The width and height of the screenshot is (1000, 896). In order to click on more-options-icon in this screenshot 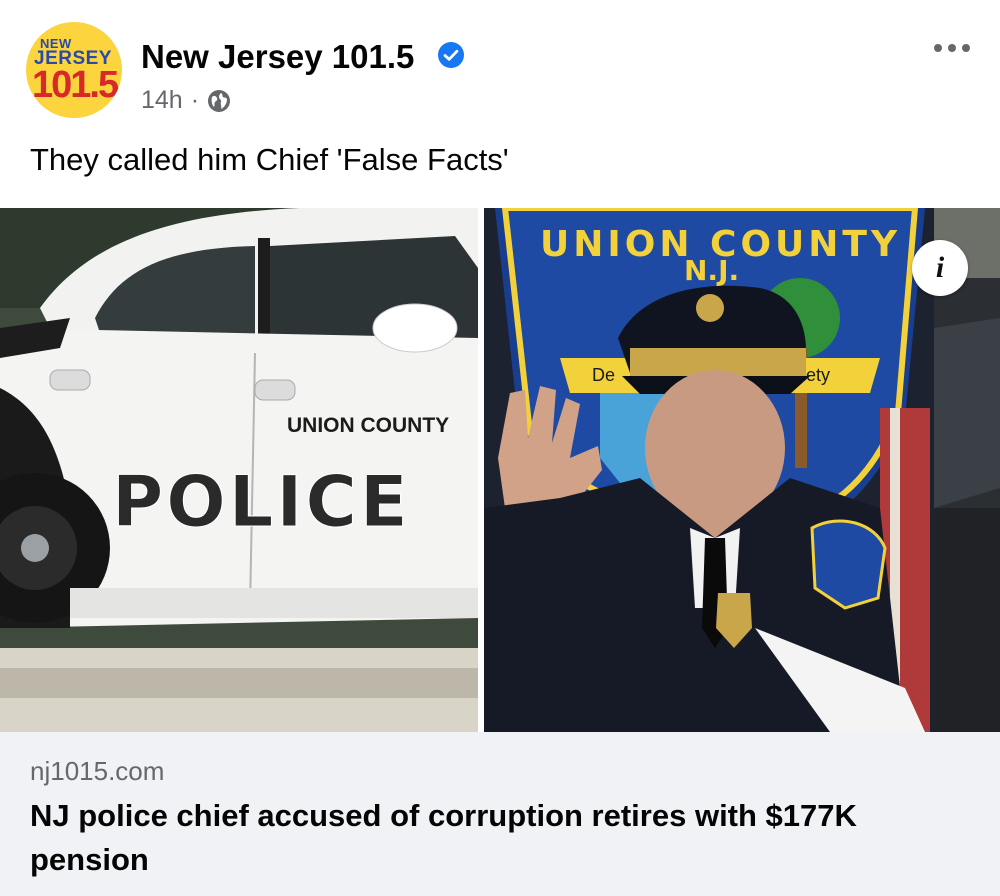, I will do `click(952, 48)`.